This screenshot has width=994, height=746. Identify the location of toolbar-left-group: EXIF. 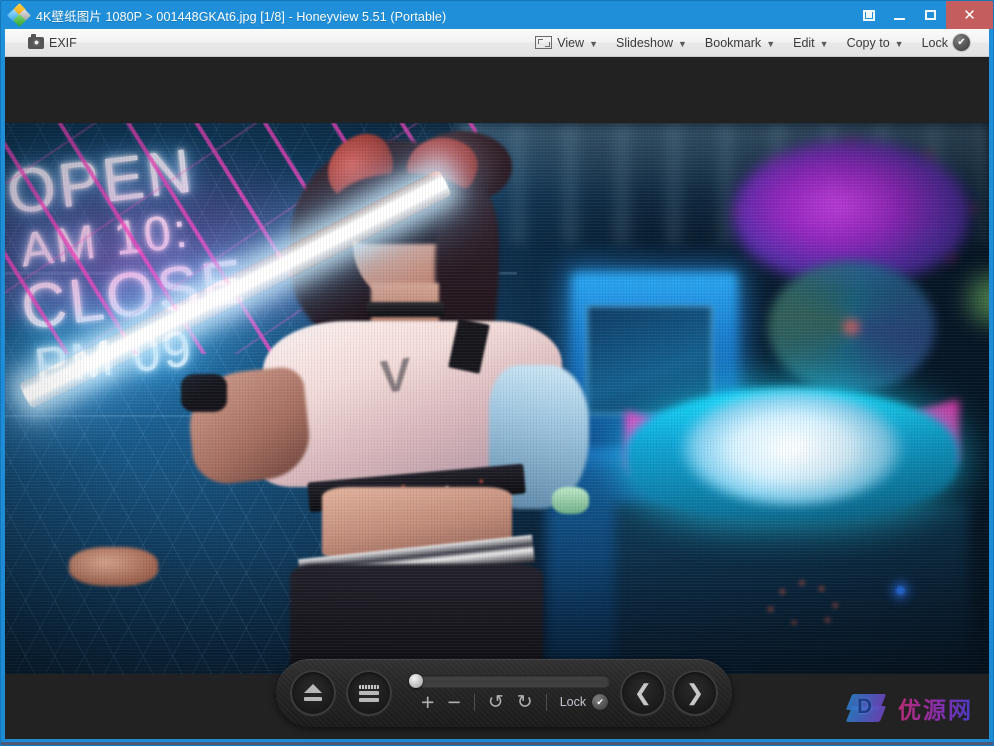
(45, 43).